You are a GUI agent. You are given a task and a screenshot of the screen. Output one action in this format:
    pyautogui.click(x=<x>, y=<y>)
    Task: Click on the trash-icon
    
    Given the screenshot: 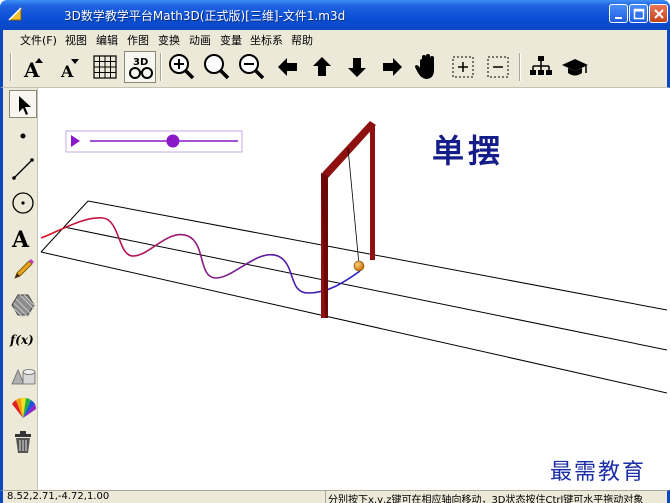 What is the action you would take?
    pyautogui.click(x=23, y=442)
    